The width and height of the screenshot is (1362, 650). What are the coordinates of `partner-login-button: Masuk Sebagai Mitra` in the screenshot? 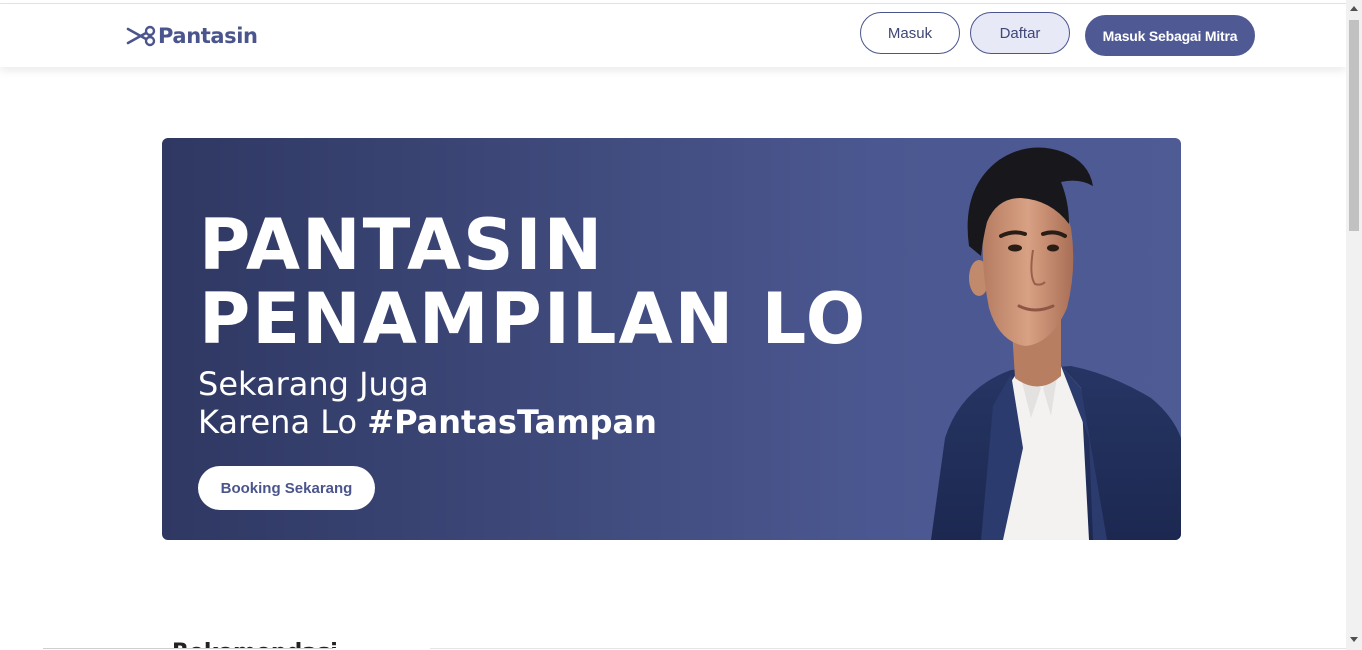 It's located at (1170, 35).